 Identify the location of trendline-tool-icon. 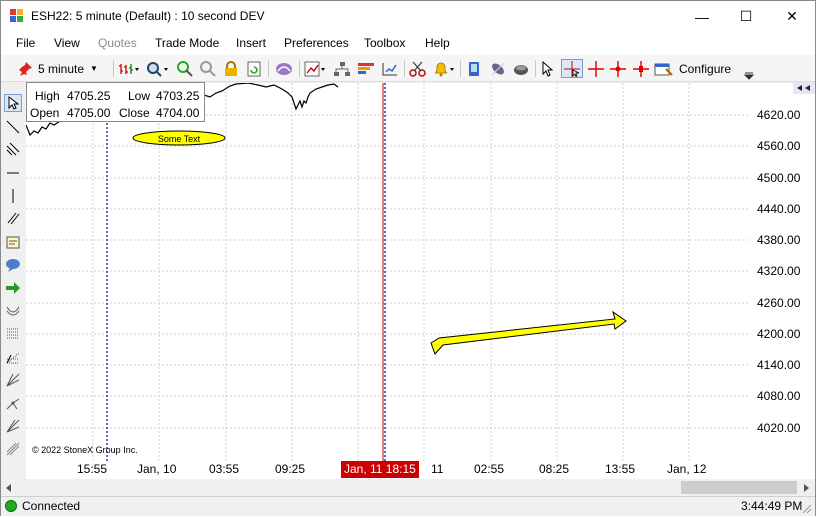
(13, 127).